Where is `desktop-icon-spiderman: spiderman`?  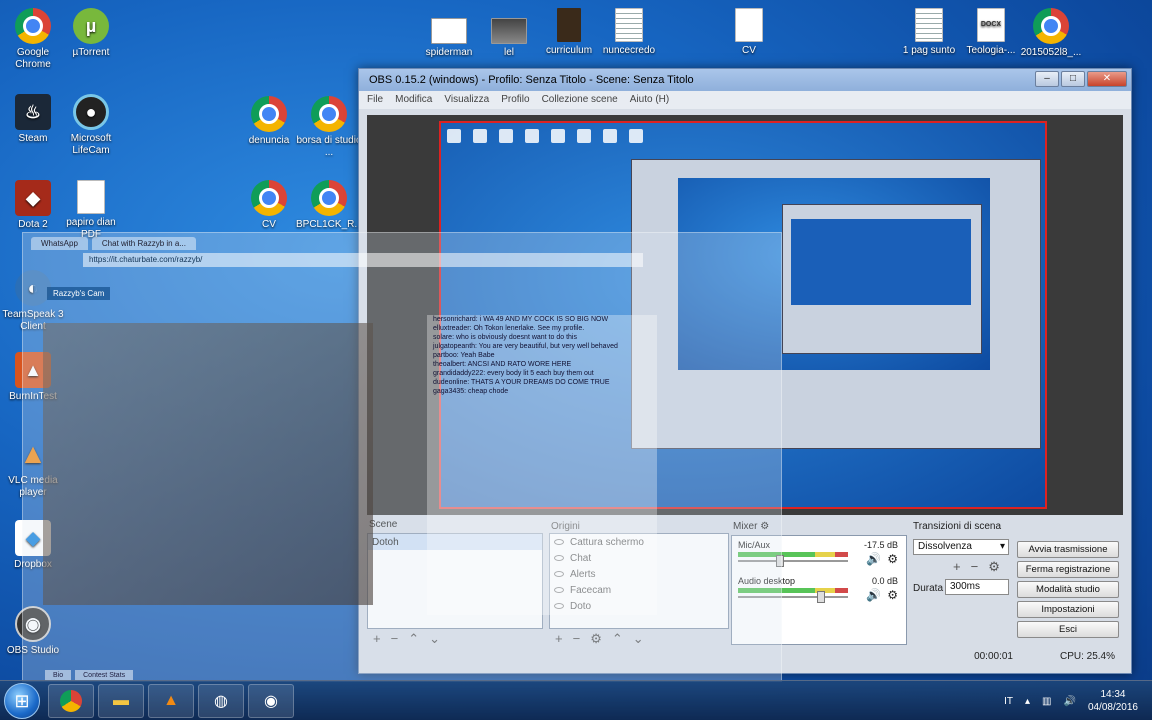 desktop-icon-spiderman: spiderman is located at coordinates (449, 38).